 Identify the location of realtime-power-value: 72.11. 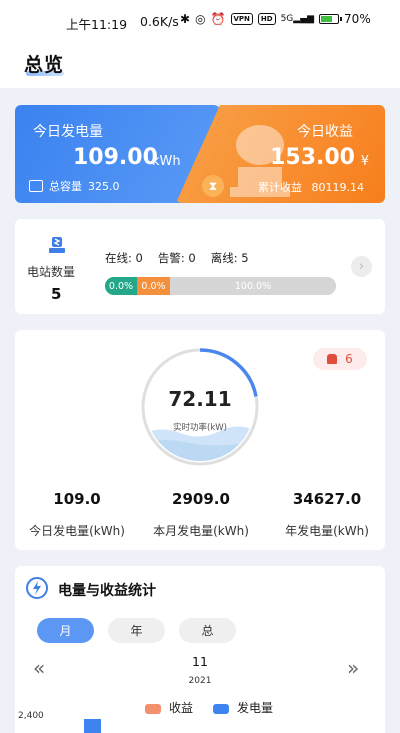
(200, 399).